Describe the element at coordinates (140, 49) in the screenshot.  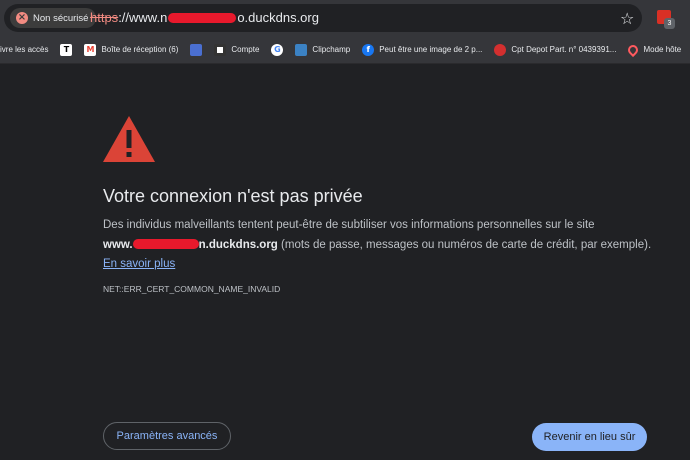
I see `bookmark-label: Boîte de réception (6)` at that location.